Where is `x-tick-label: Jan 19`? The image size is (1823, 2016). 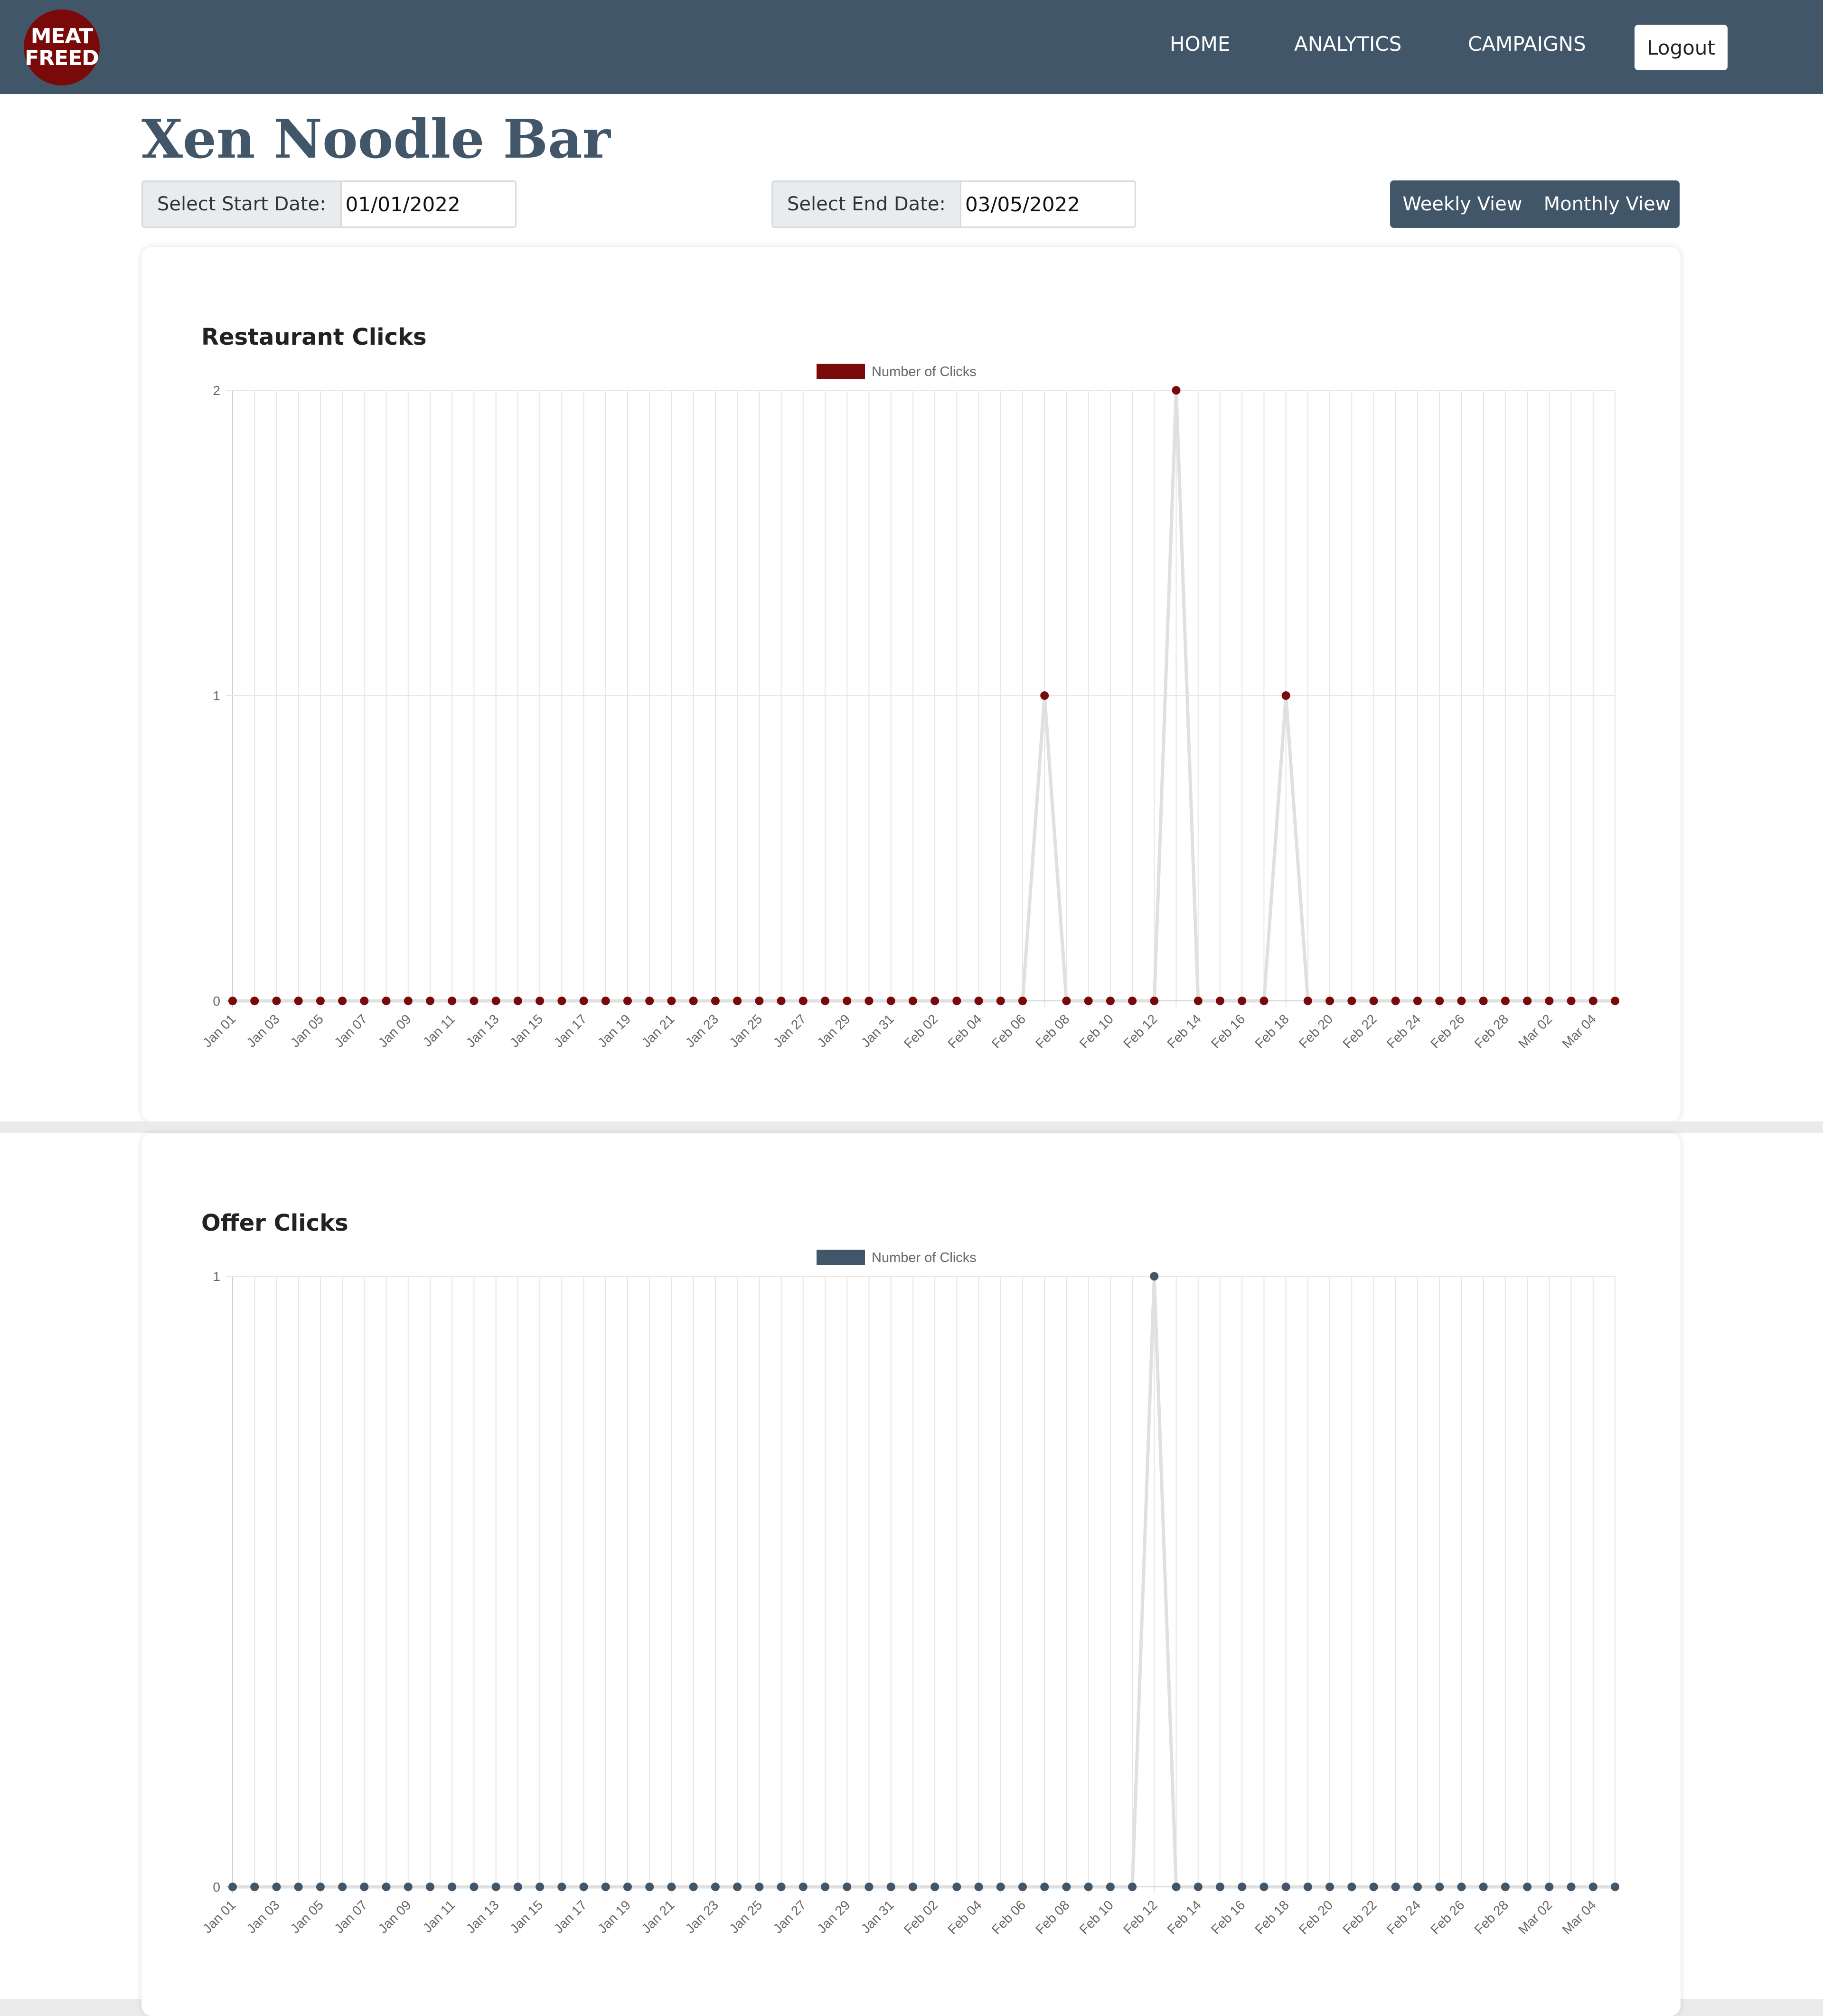
x-tick-label: Jan 19 is located at coordinates (614, 1916).